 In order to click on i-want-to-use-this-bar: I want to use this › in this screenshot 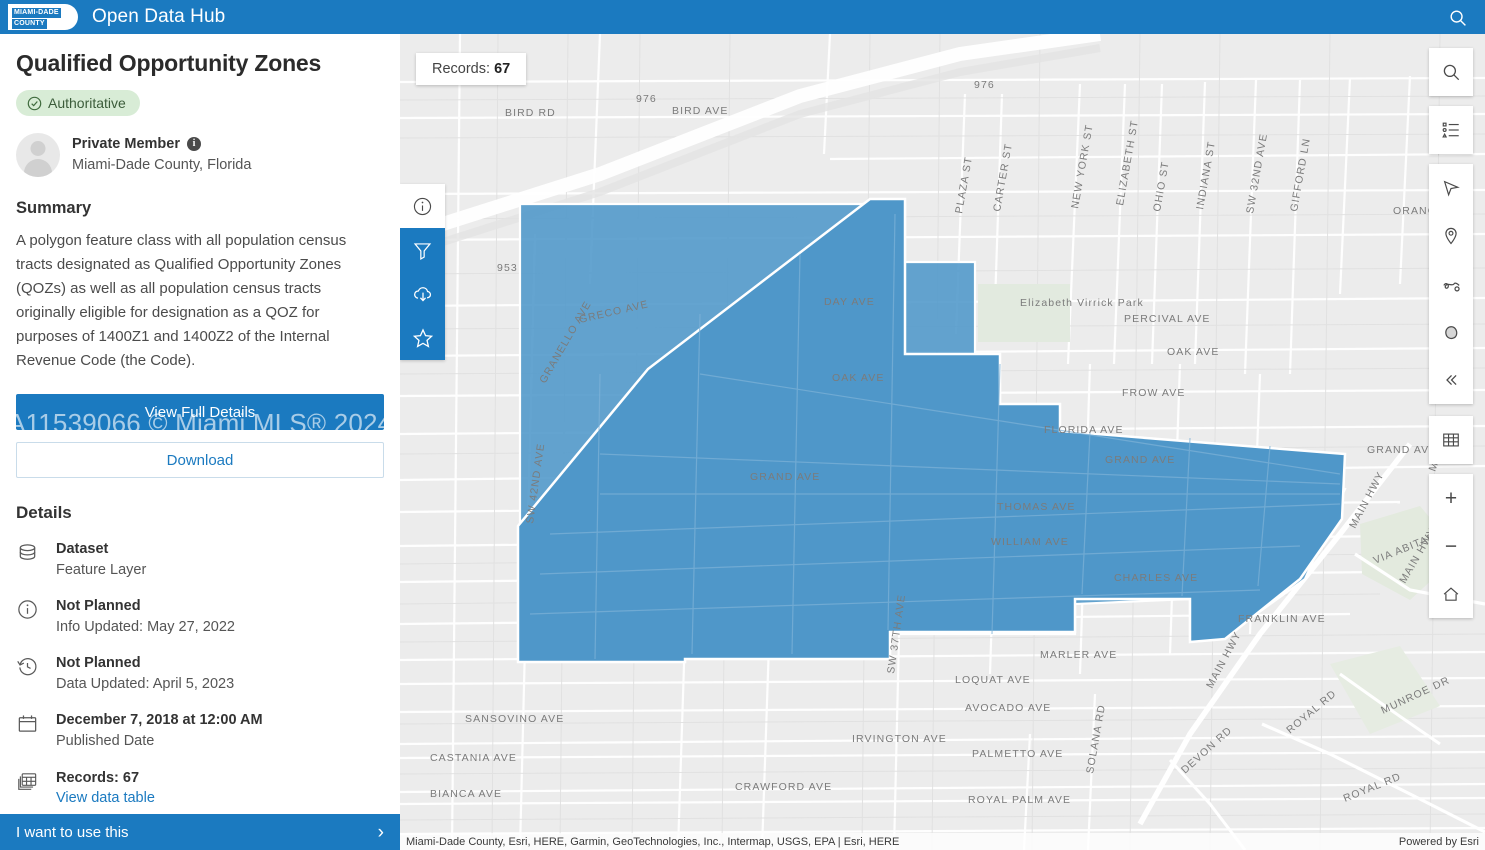, I will do `click(200, 832)`.